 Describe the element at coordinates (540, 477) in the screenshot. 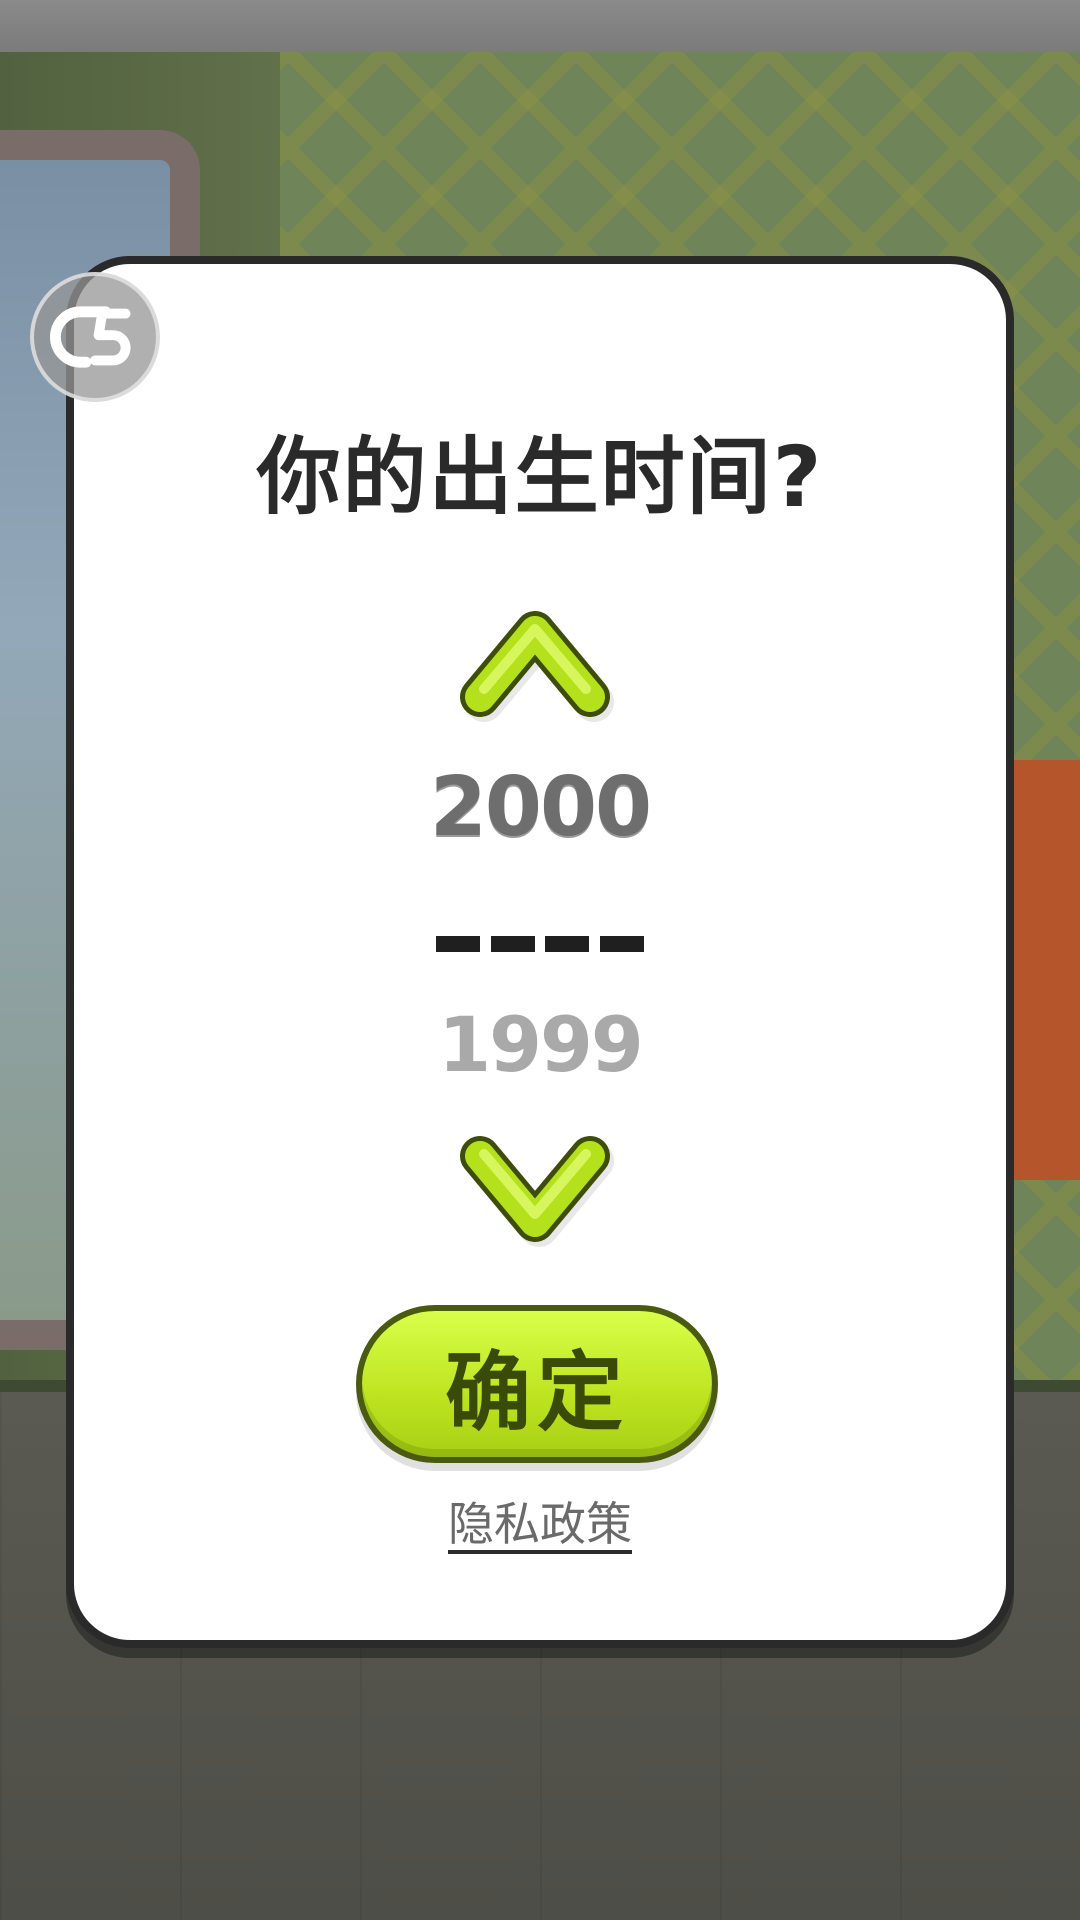

I see `dialog-title: 你的出生时间?` at that location.